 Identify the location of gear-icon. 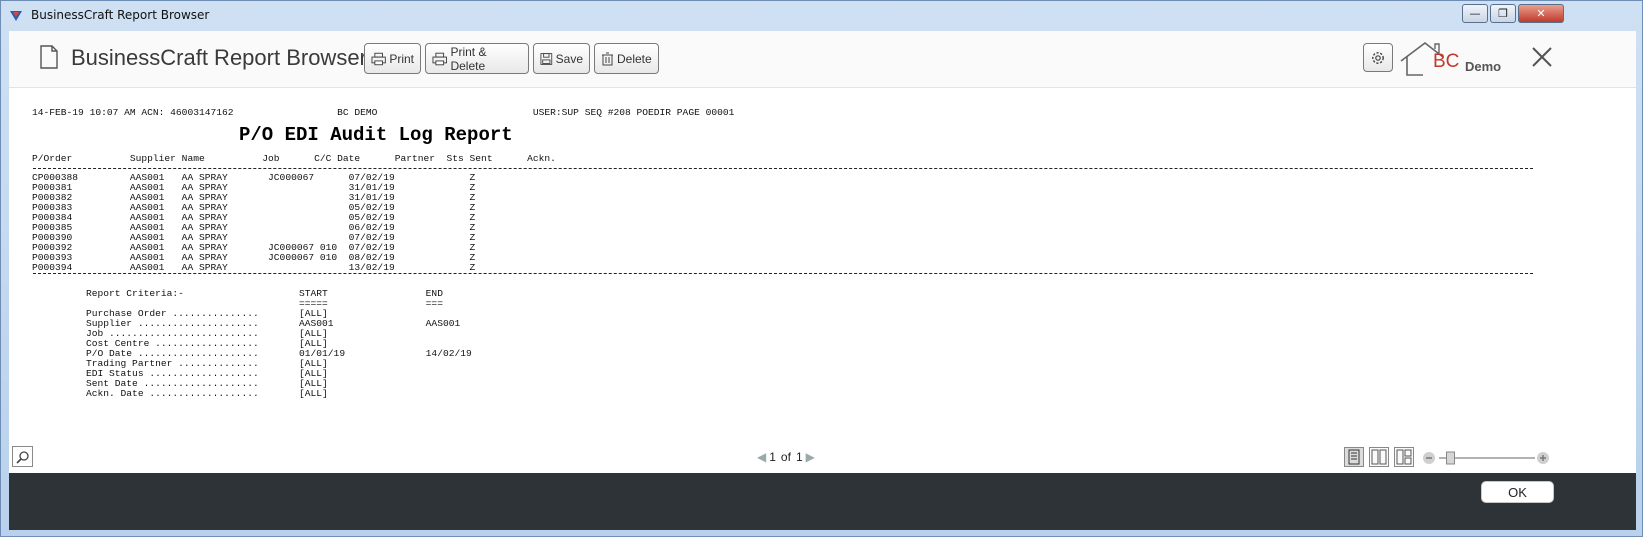
(1378, 57).